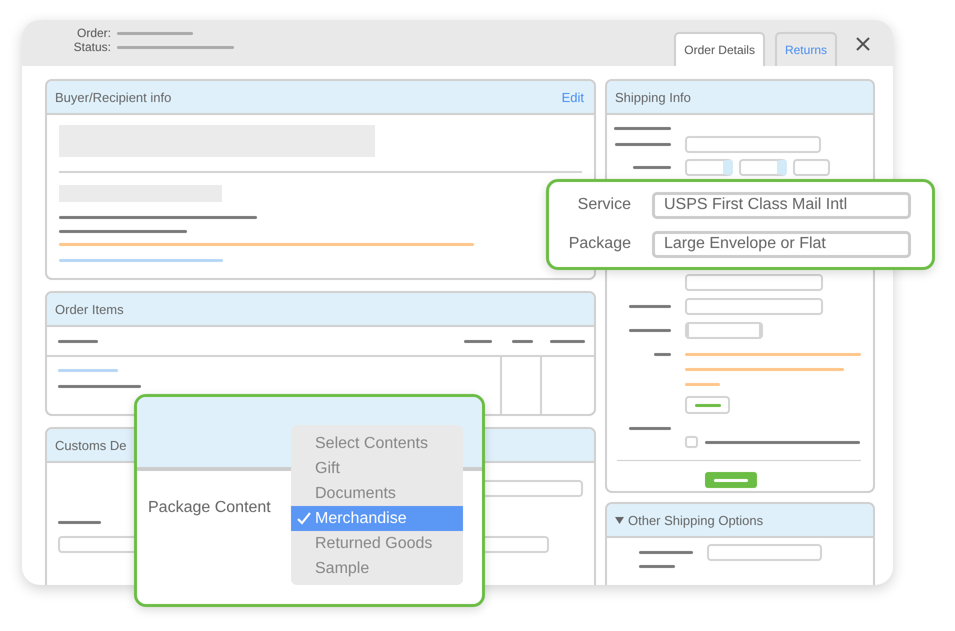 The width and height of the screenshot is (955, 631). What do you see at coordinates (619, 520) in the screenshot?
I see `caret-down-icon` at bounding box center [619, 520].